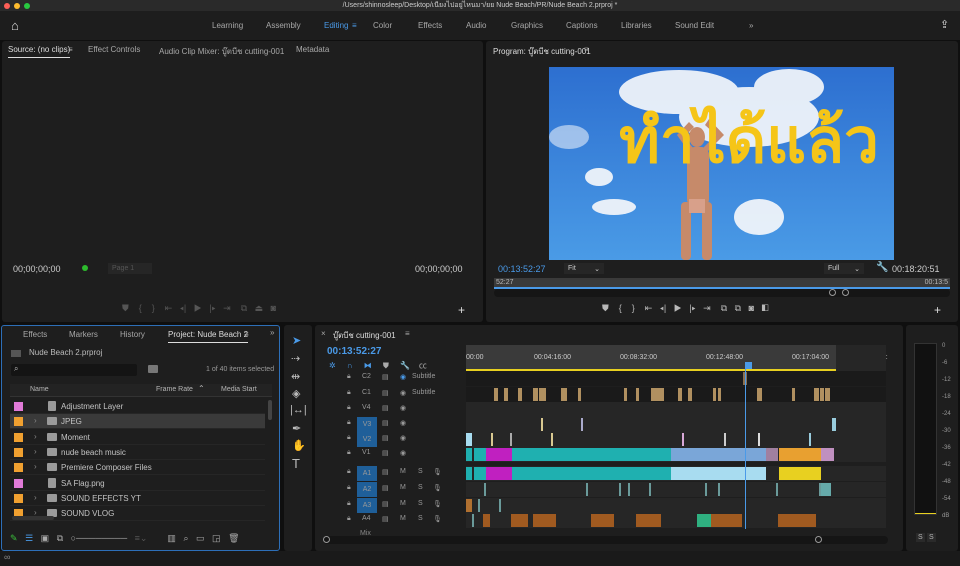 The width and height of the screenshot is (960, 566). I want to click on workspace-menu-icon: ≡, so click(354, 25).